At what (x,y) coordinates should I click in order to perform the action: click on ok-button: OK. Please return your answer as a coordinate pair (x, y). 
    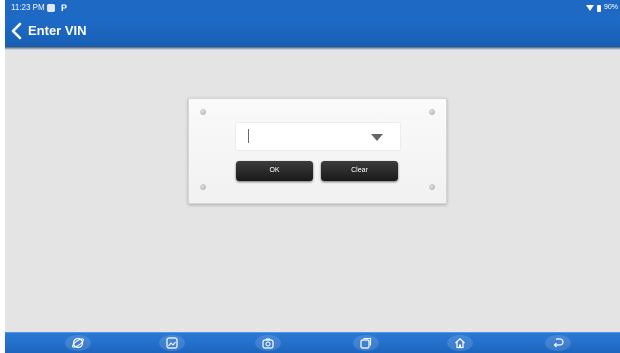
    Looking at the image, I should click on (274, 171).